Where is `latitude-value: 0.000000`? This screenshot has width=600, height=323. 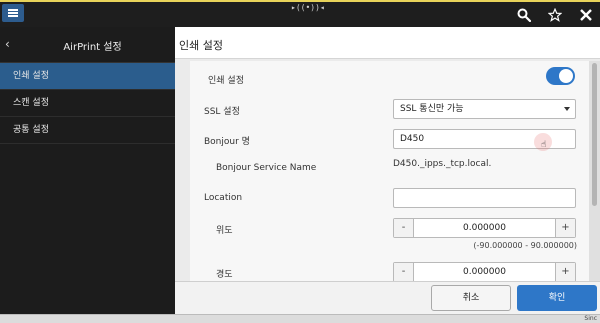 latitude-value: 0.000000 is located at coordinates (484, 228).